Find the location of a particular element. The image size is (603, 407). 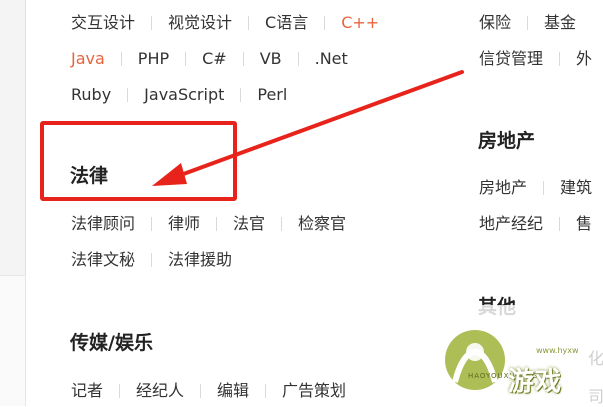

game-logo-icon is located at coordinates (475, 360).